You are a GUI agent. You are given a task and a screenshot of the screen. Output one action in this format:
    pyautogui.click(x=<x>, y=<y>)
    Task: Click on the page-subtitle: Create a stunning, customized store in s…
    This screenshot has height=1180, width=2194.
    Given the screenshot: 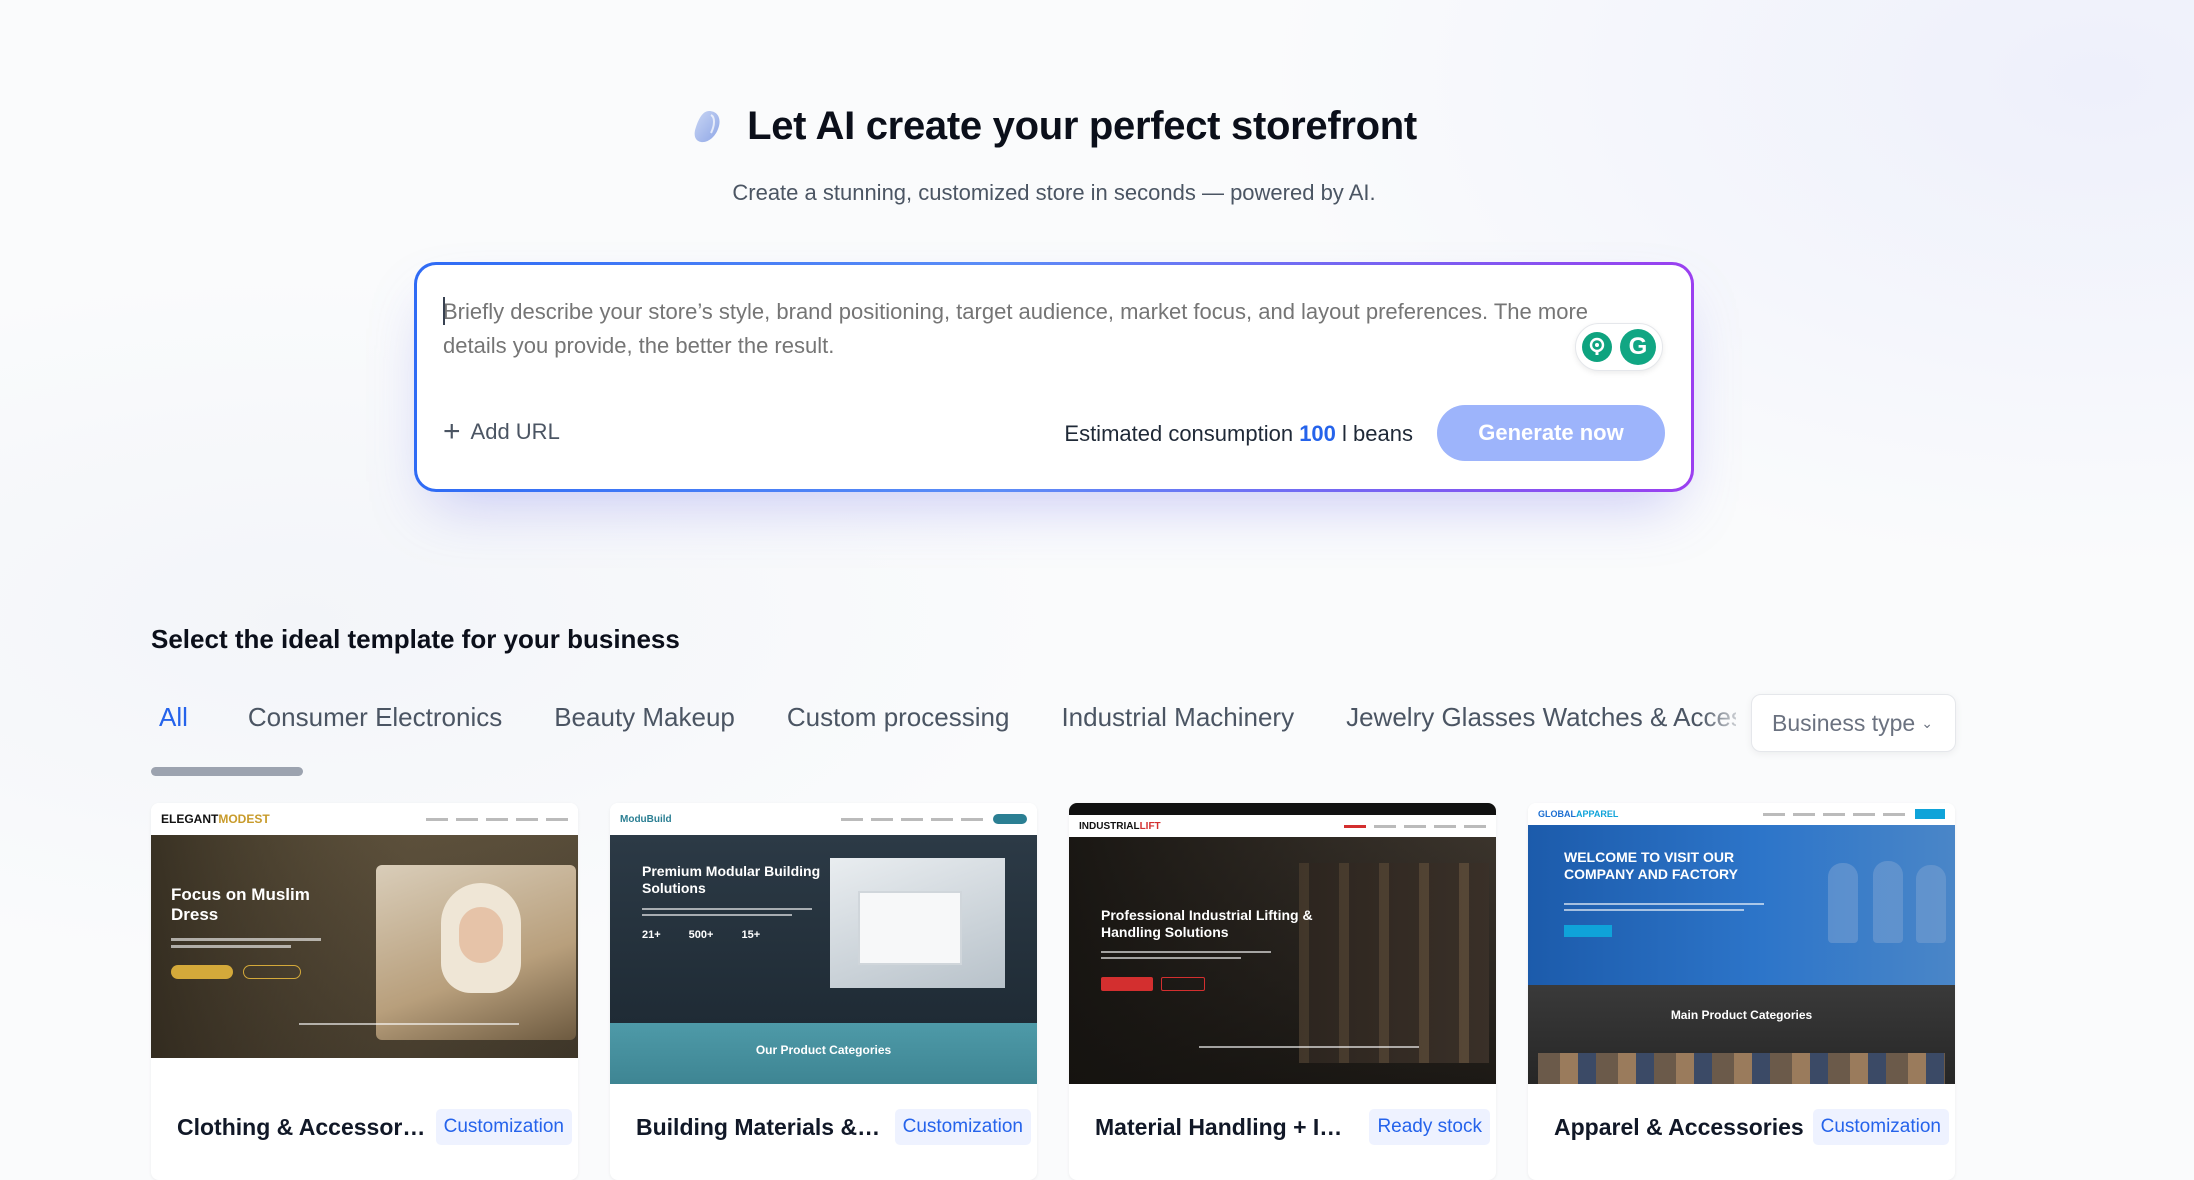 What is the action you would take?
    pyautogui.click(x=1054, y=192)
    